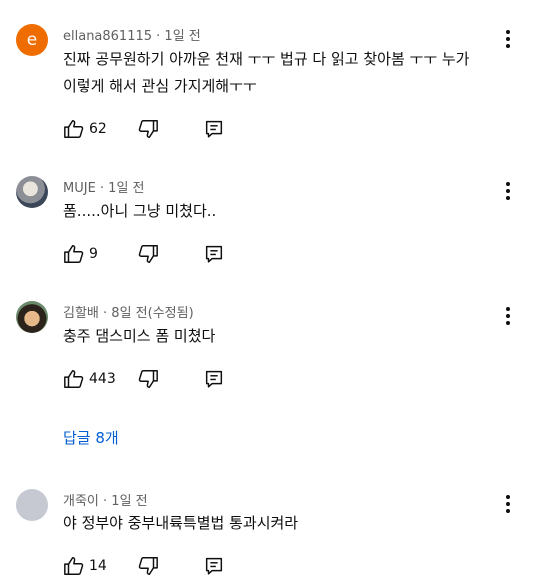  What do you see at coordinates (79, 188) in the screenshot?
I see `author-name: MUJE` at bounding box center [79, 188].